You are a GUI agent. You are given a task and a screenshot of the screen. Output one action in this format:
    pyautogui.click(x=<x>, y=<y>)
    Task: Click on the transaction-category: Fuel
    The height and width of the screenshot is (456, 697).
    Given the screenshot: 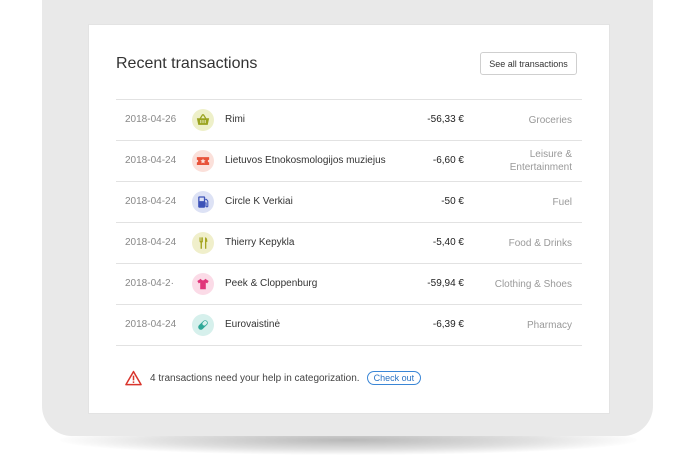 What is the action you would take?
    pyautogui.click(x=562, y=202)
    